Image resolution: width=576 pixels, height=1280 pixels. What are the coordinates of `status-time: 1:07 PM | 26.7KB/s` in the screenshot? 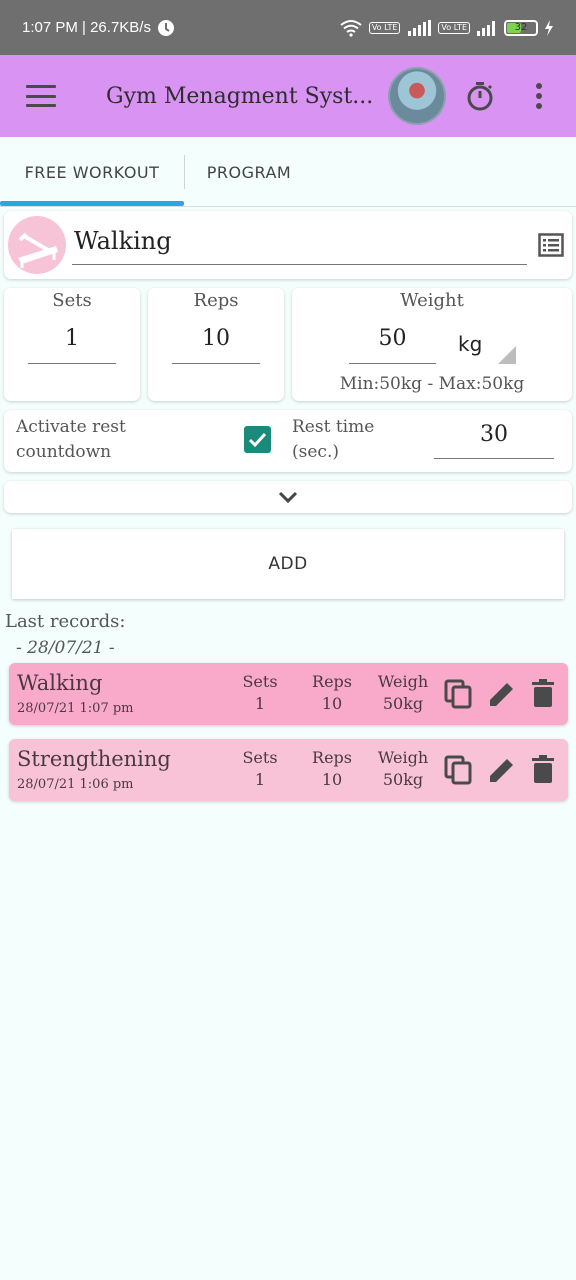 It's located at (86, 27).